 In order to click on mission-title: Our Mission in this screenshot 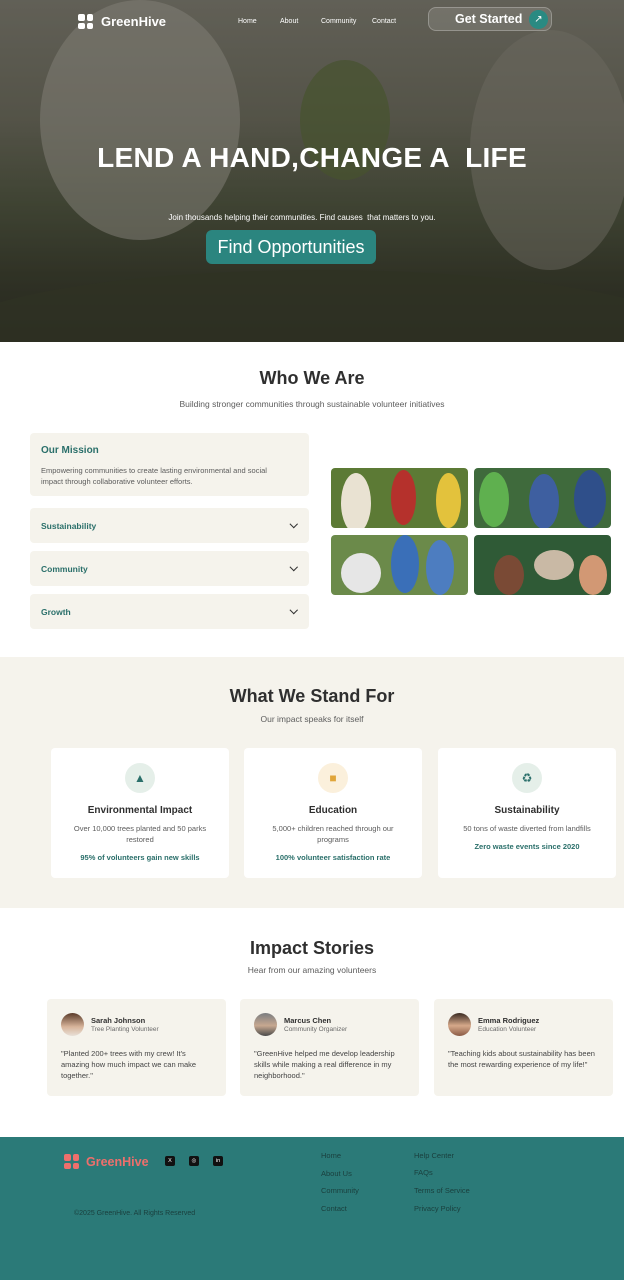, I will do `click(70, 450)`.